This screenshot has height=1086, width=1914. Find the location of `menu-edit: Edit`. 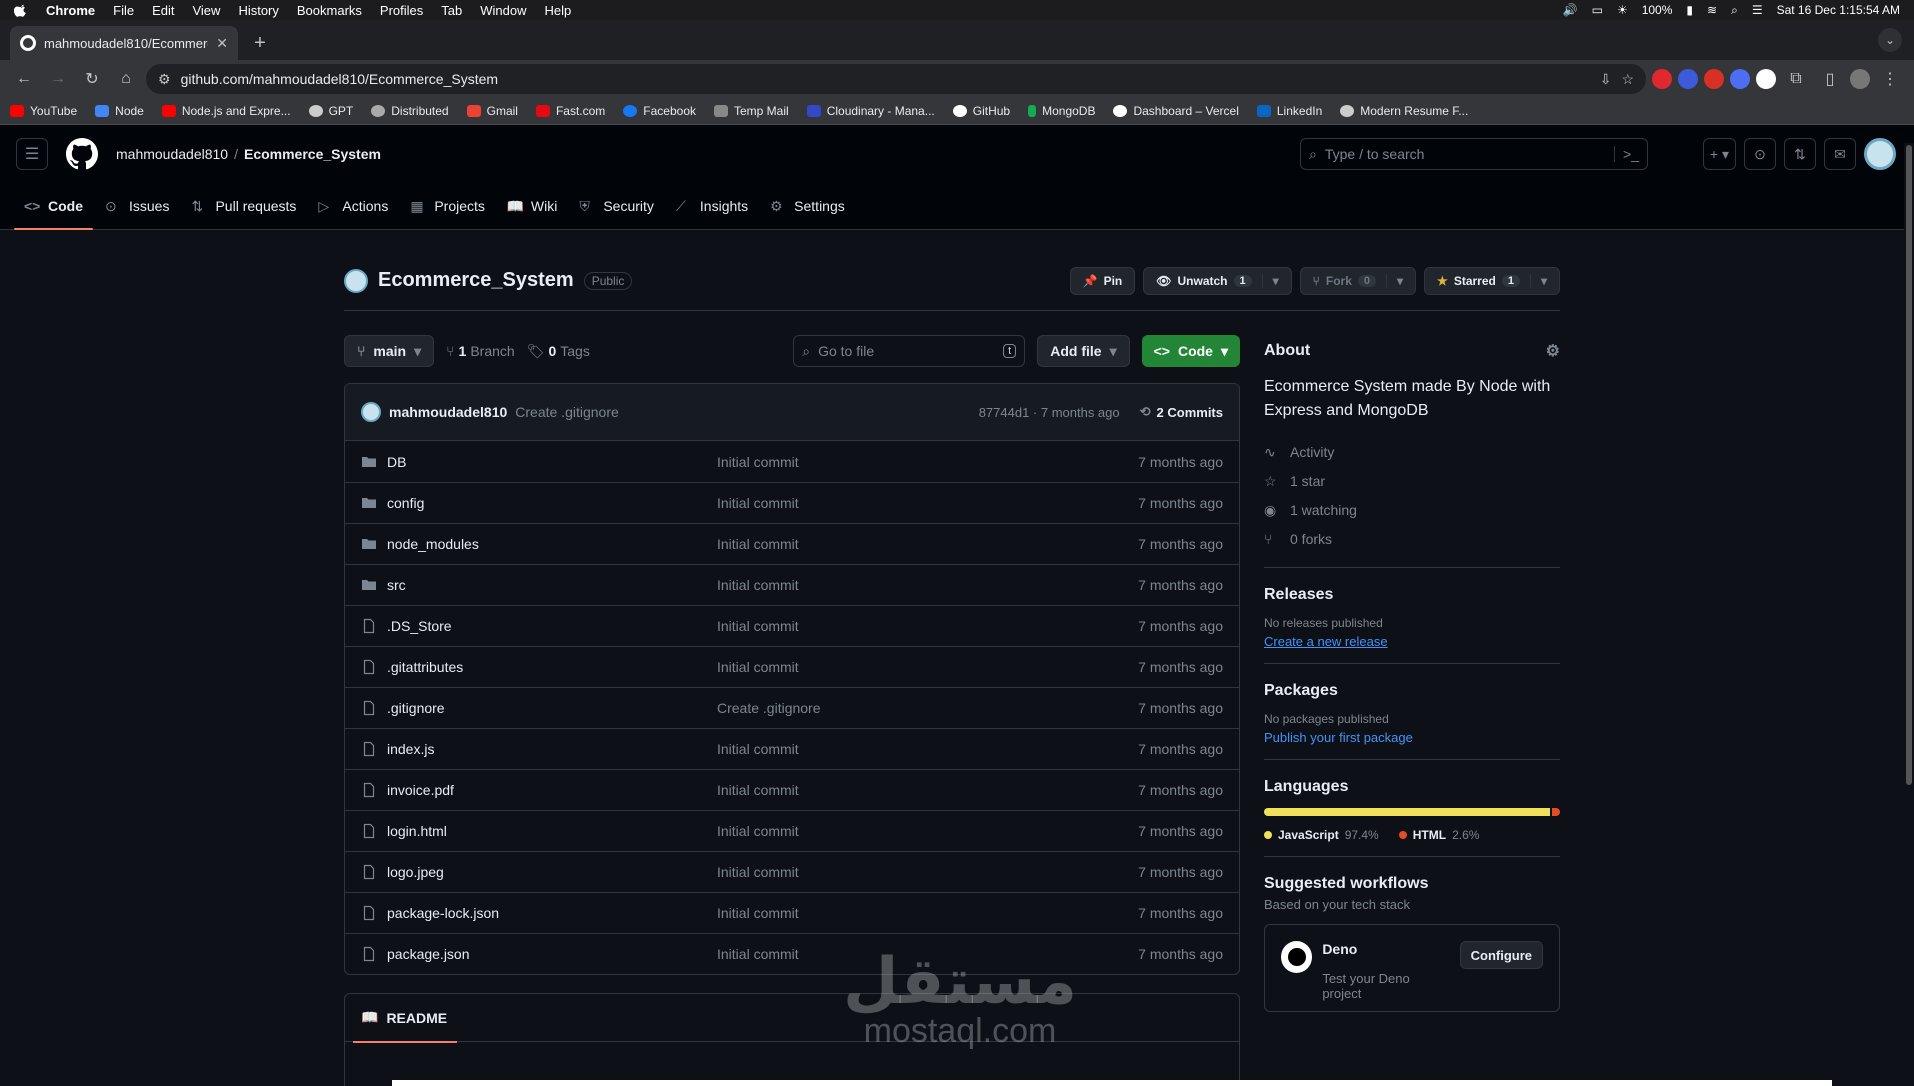

menu-edit: Edit is located at coordinates (163, 10).